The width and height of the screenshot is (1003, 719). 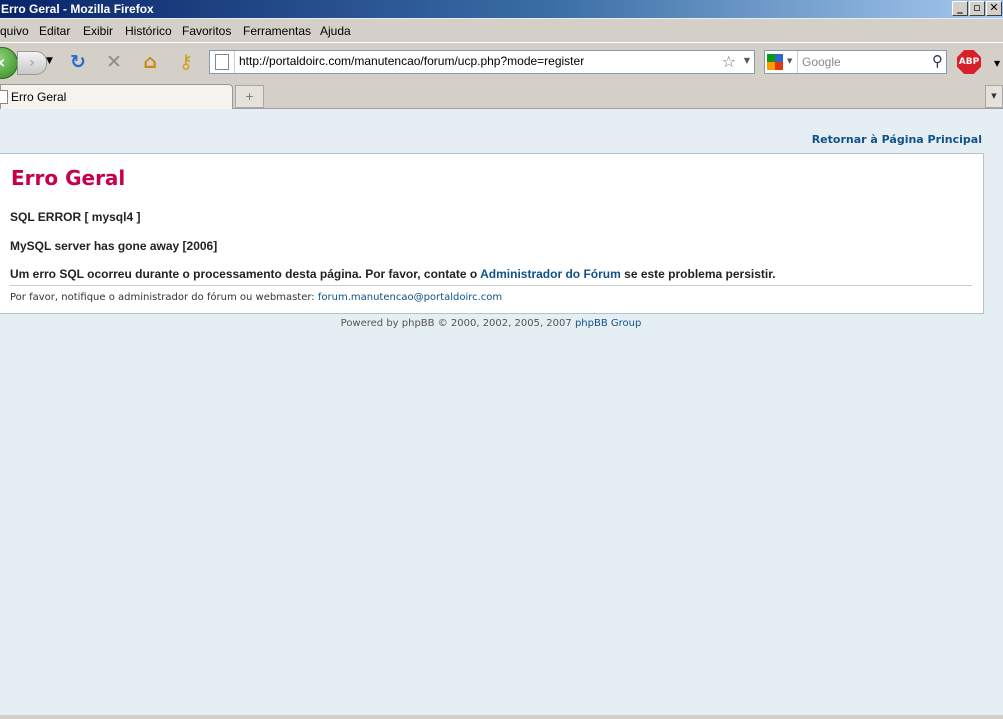 What do you see at coordinates (729, 61) in the screenshot?
I see `star-icon: ☆` at bounding box center [729, 61].